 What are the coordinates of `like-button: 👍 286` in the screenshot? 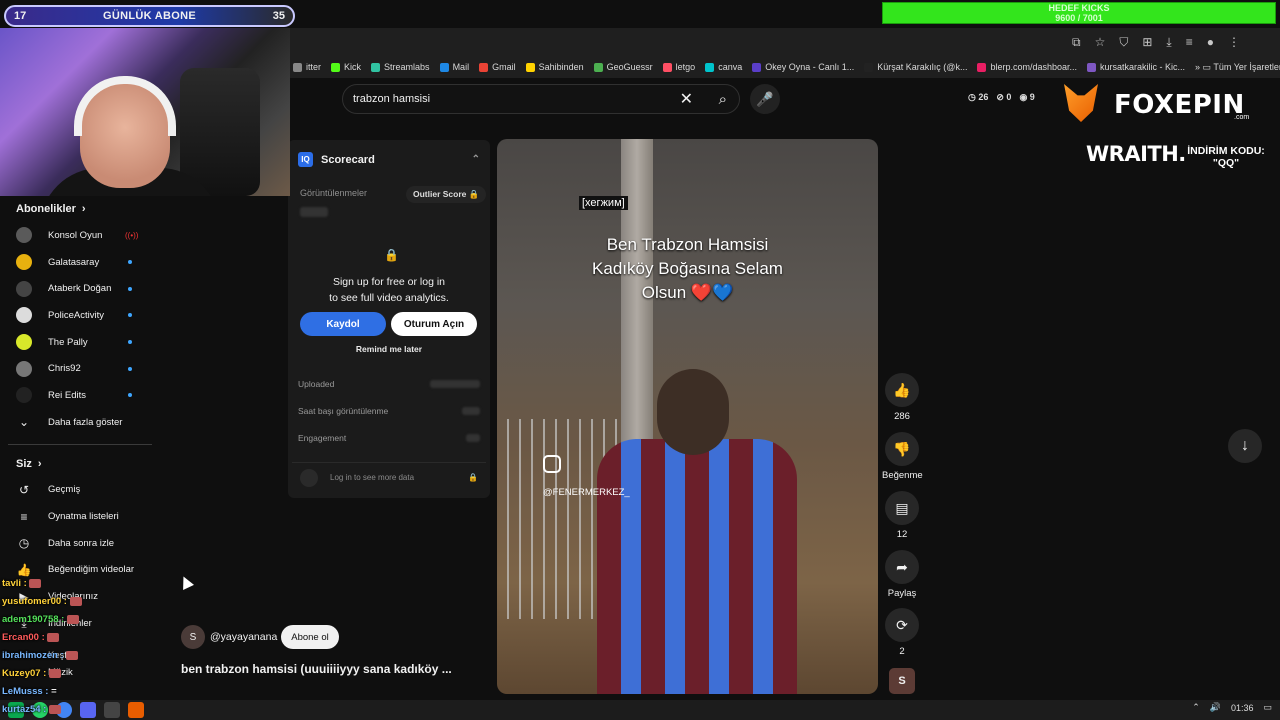 It's located at (902, 397).